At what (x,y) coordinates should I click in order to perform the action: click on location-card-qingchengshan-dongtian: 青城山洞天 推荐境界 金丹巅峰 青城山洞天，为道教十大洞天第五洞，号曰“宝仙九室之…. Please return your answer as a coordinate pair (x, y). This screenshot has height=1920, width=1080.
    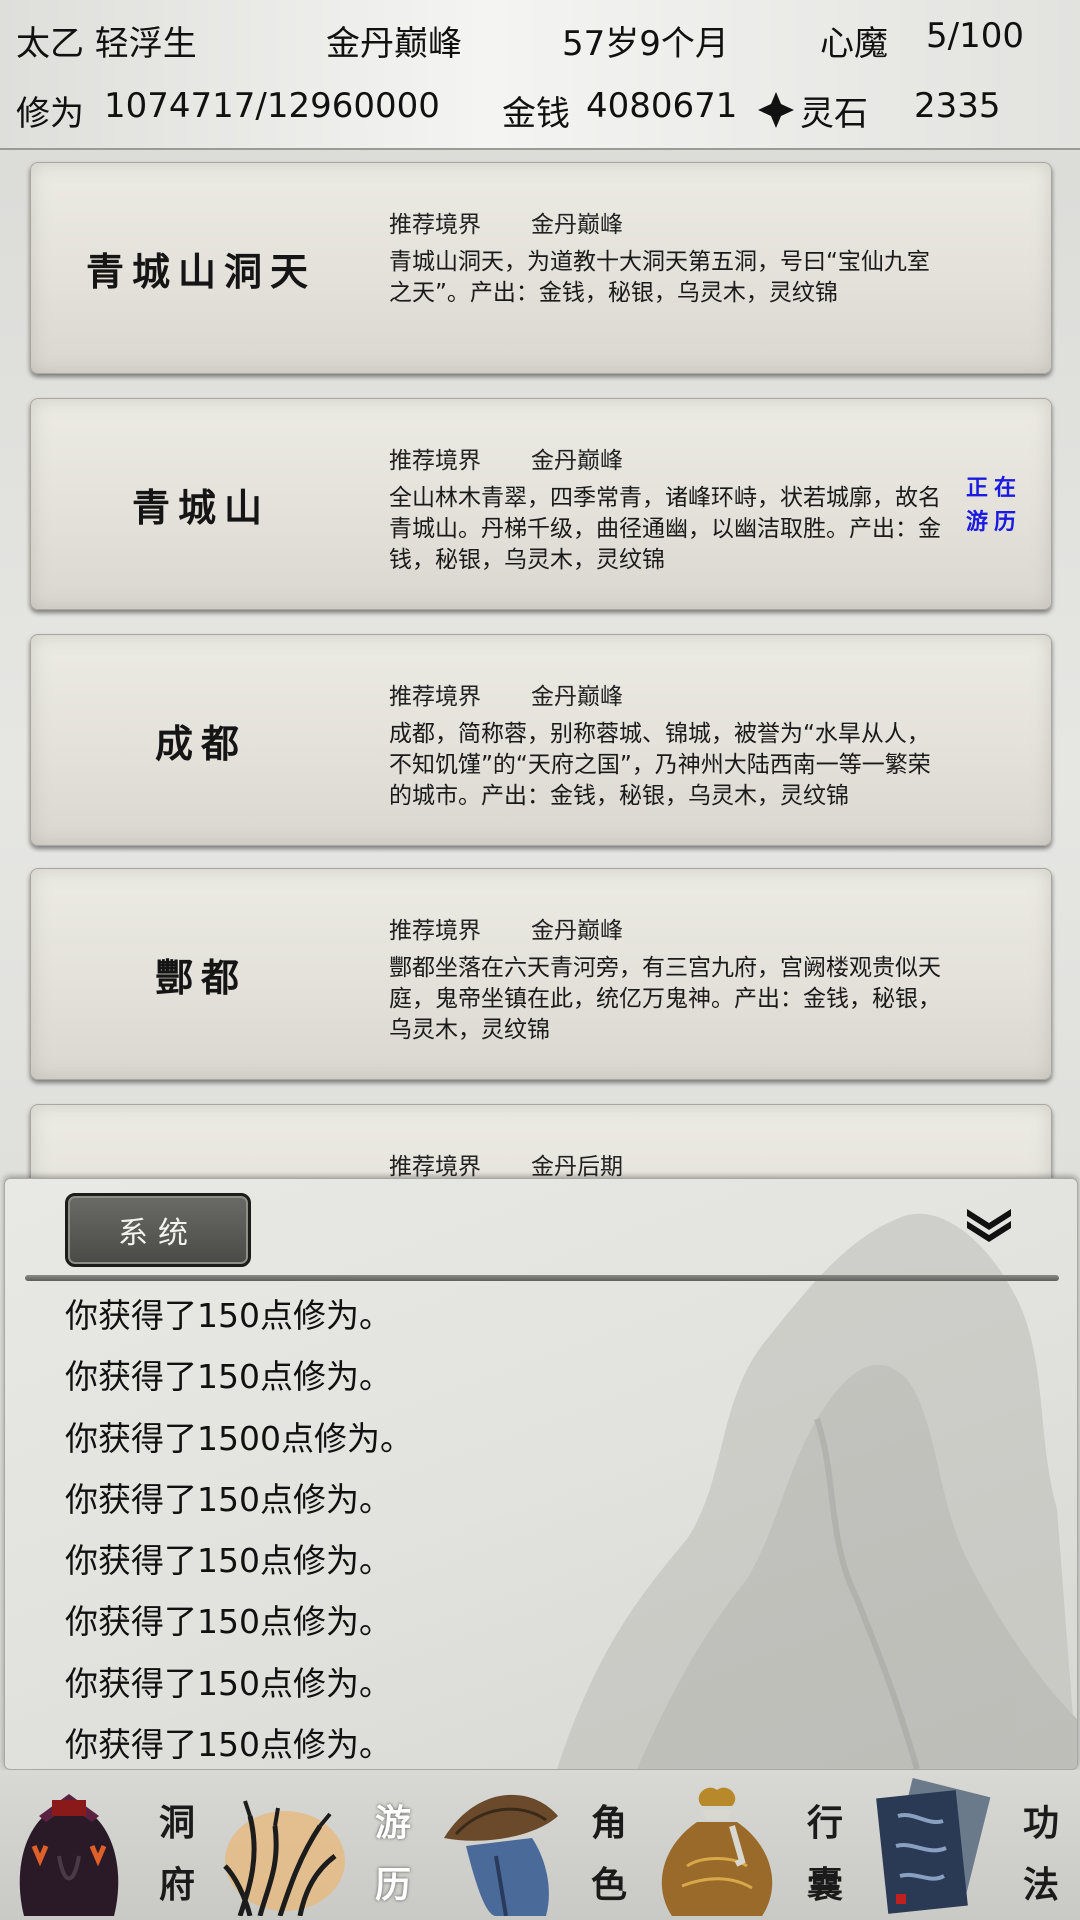
    Looking at the image, I should click on (541, 268).